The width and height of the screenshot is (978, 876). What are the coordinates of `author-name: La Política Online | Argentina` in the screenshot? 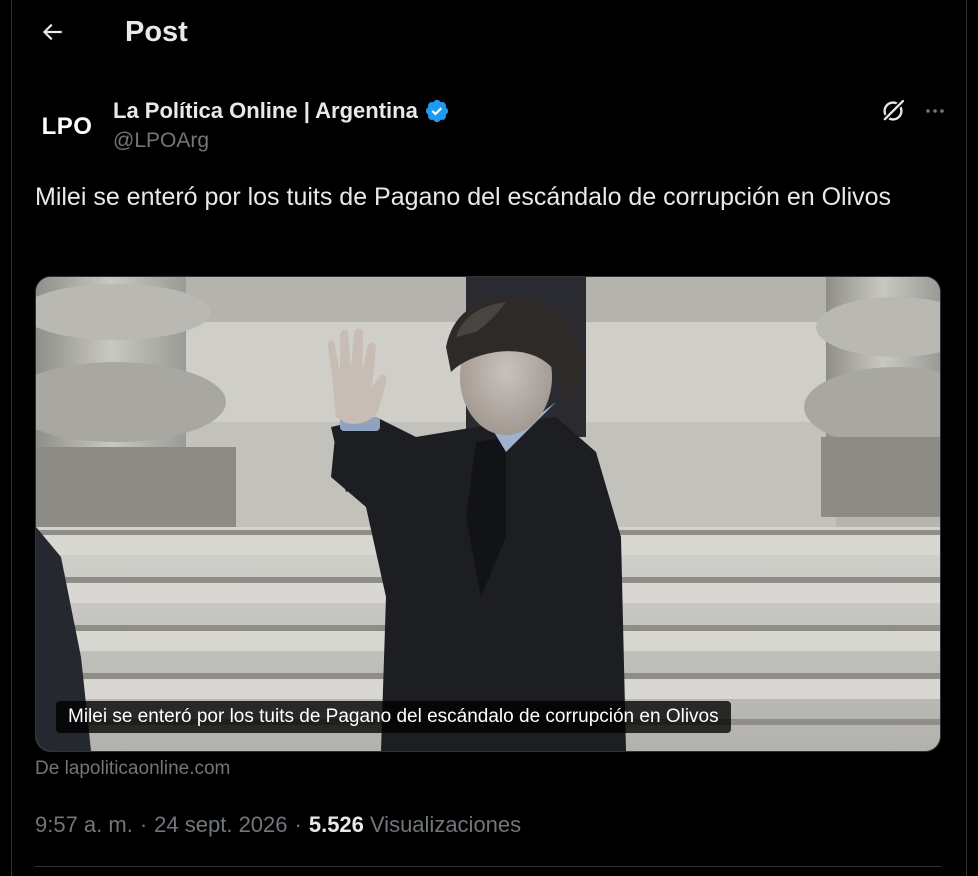 It's located at (265, 111).